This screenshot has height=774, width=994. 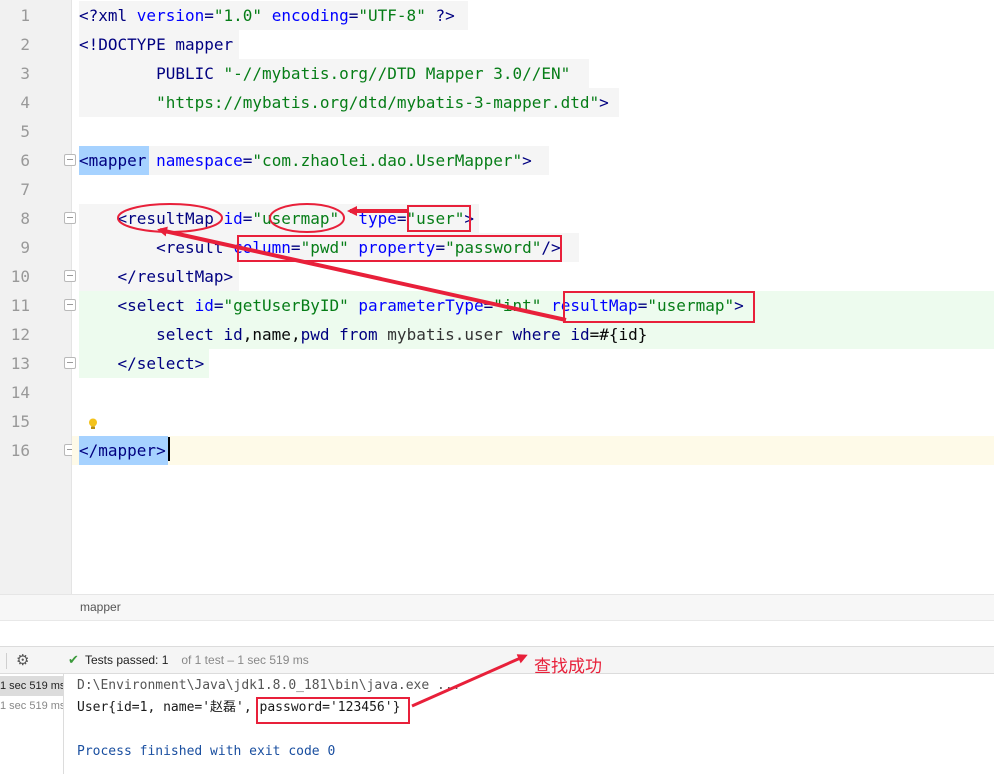 What do you see at coordinates (22, 661) in the screenshot?
I see `gear-icon: ⚙` at bounding box center [22, 661].